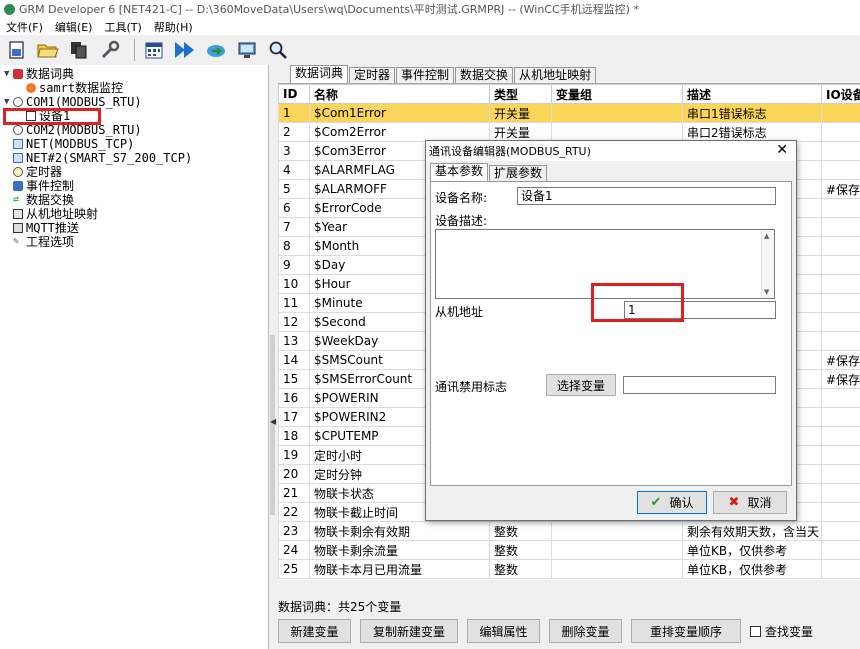  I want to click on scroll-up-icon: ▲, so click(766, 236).